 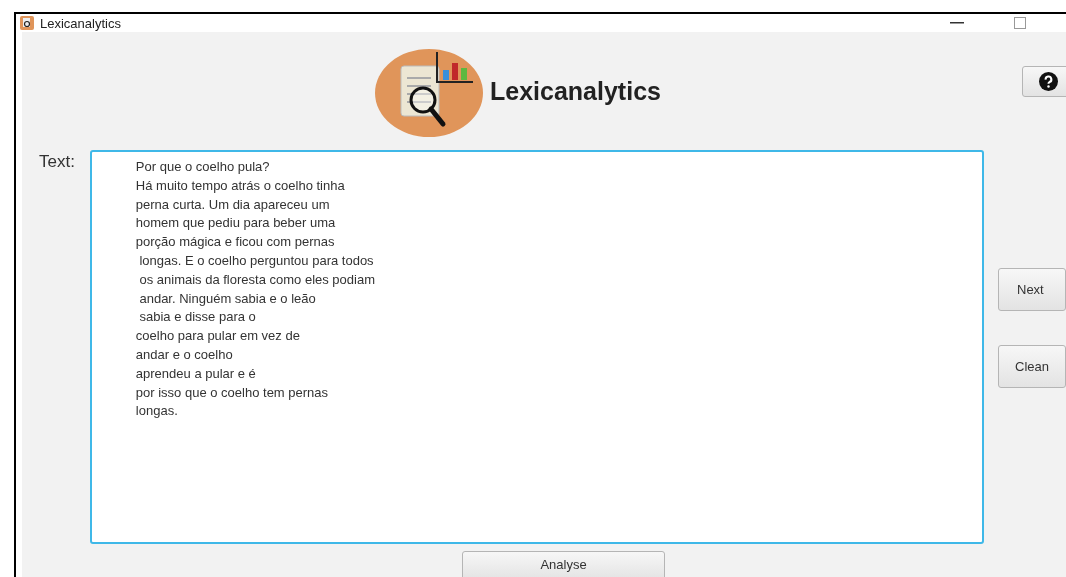 What do you see at coordinates (80, 23) in the screenshot?
I see `window-title: Lexicanalytics` at bounding box center [80, 23].